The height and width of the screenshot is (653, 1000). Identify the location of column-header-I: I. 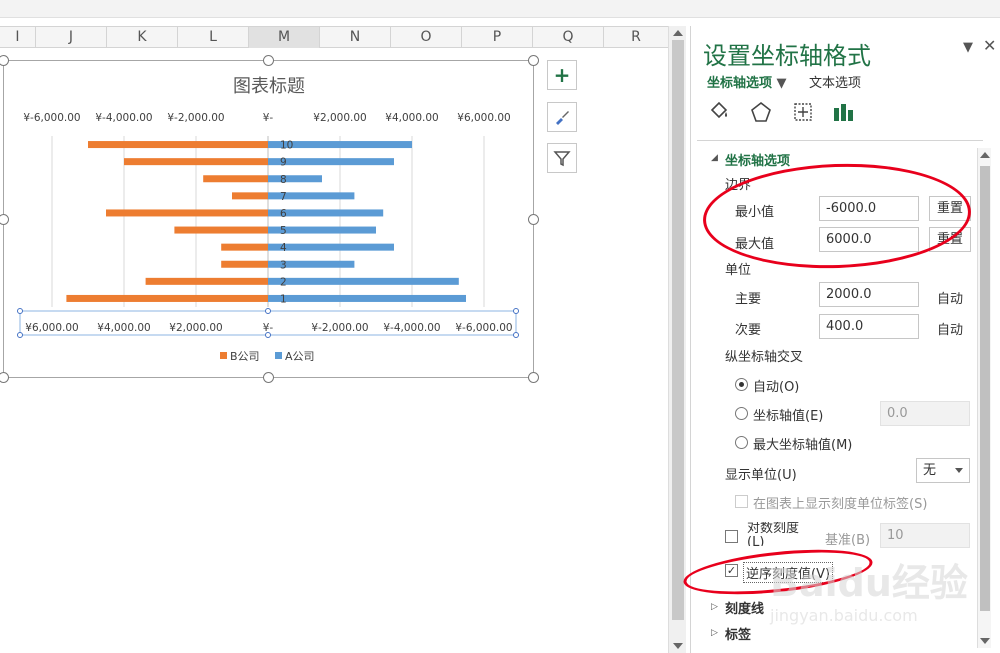
(18, 37).